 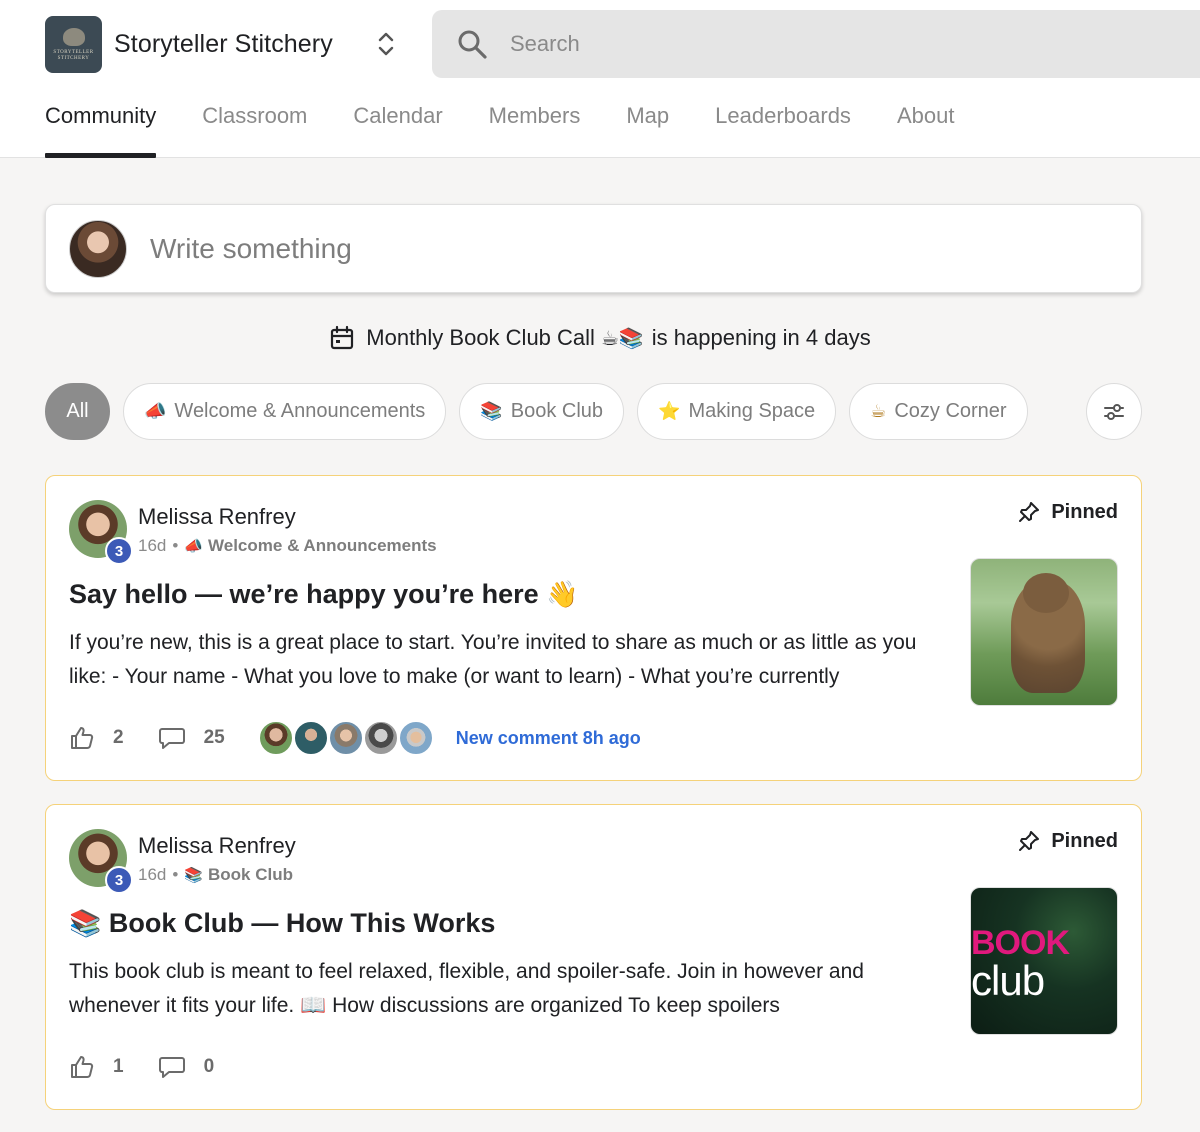 What do you see at coordinates (73, 55) in the screenshot?
I see `logo-text: STORYTELLER STITCHERY` at bounding box center [73, 55].